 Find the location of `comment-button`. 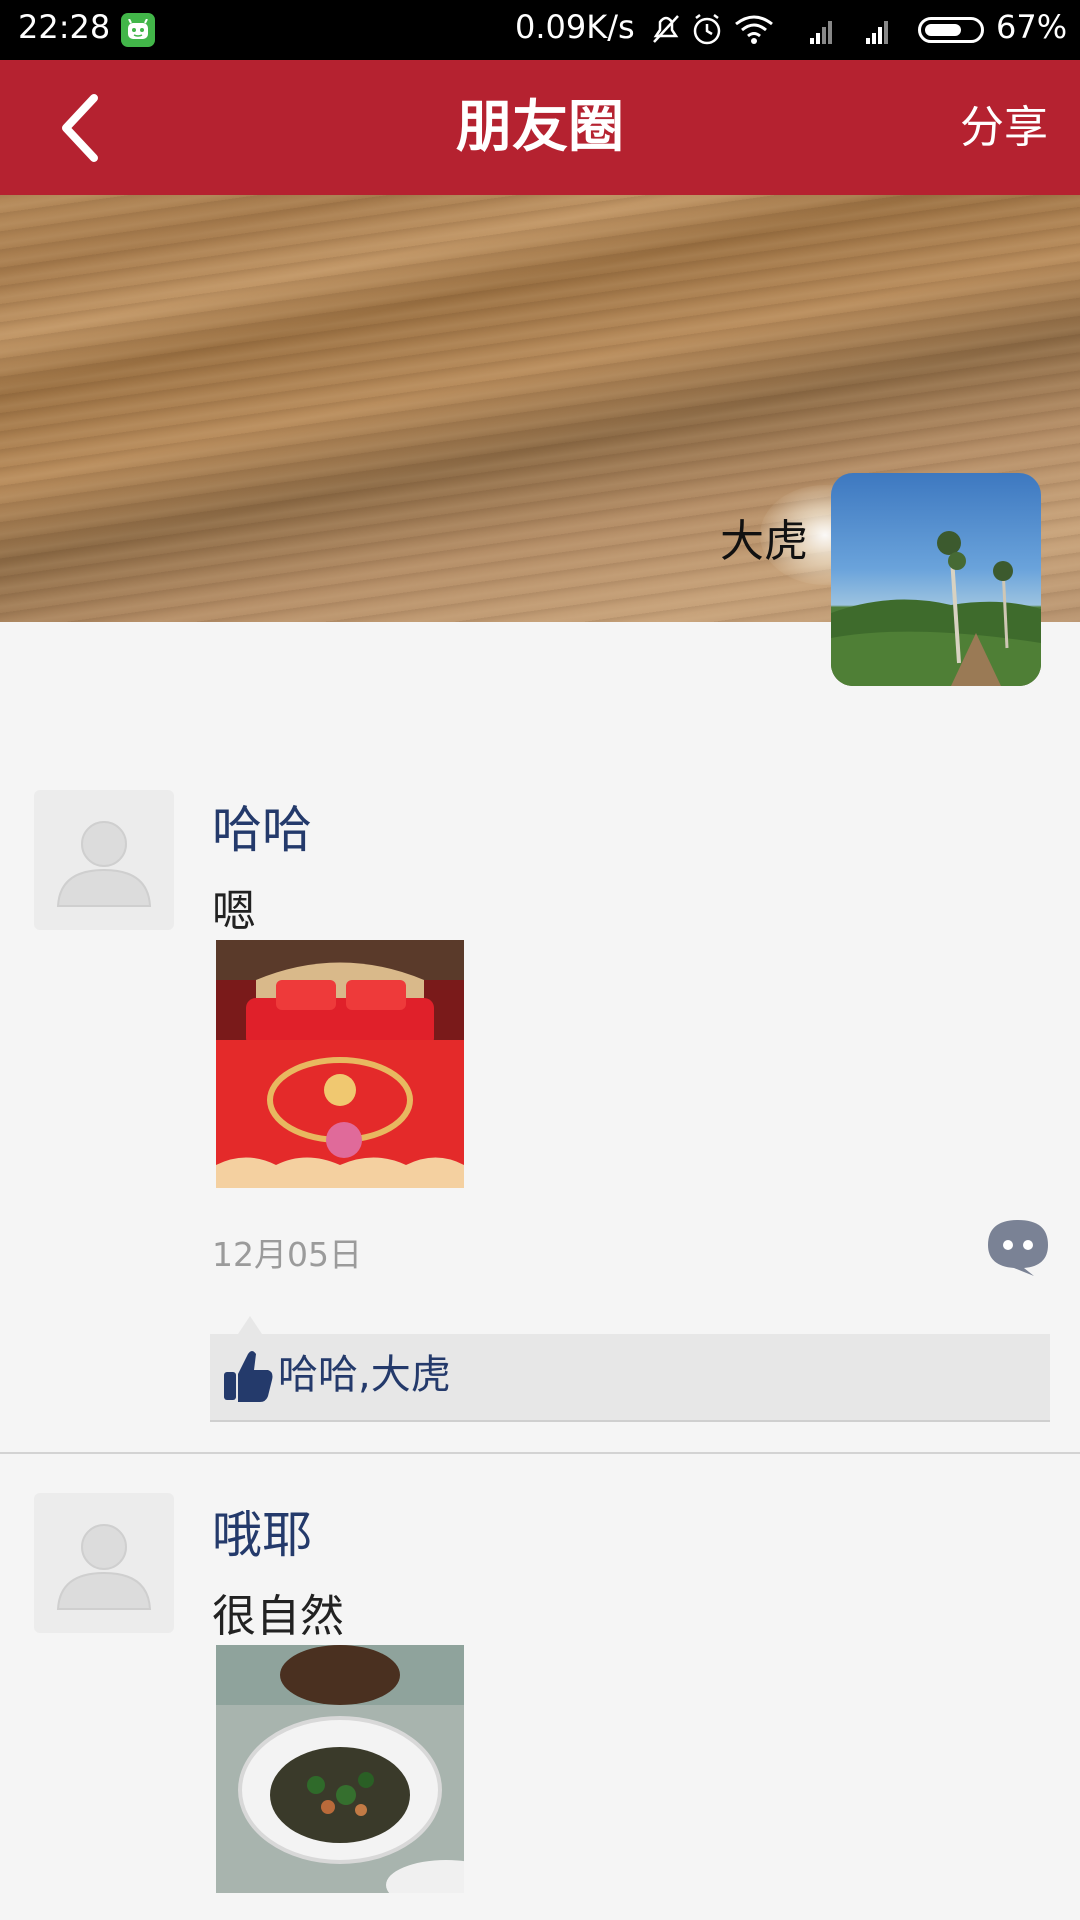

comment-button is located at coordinates (1018, 1247).